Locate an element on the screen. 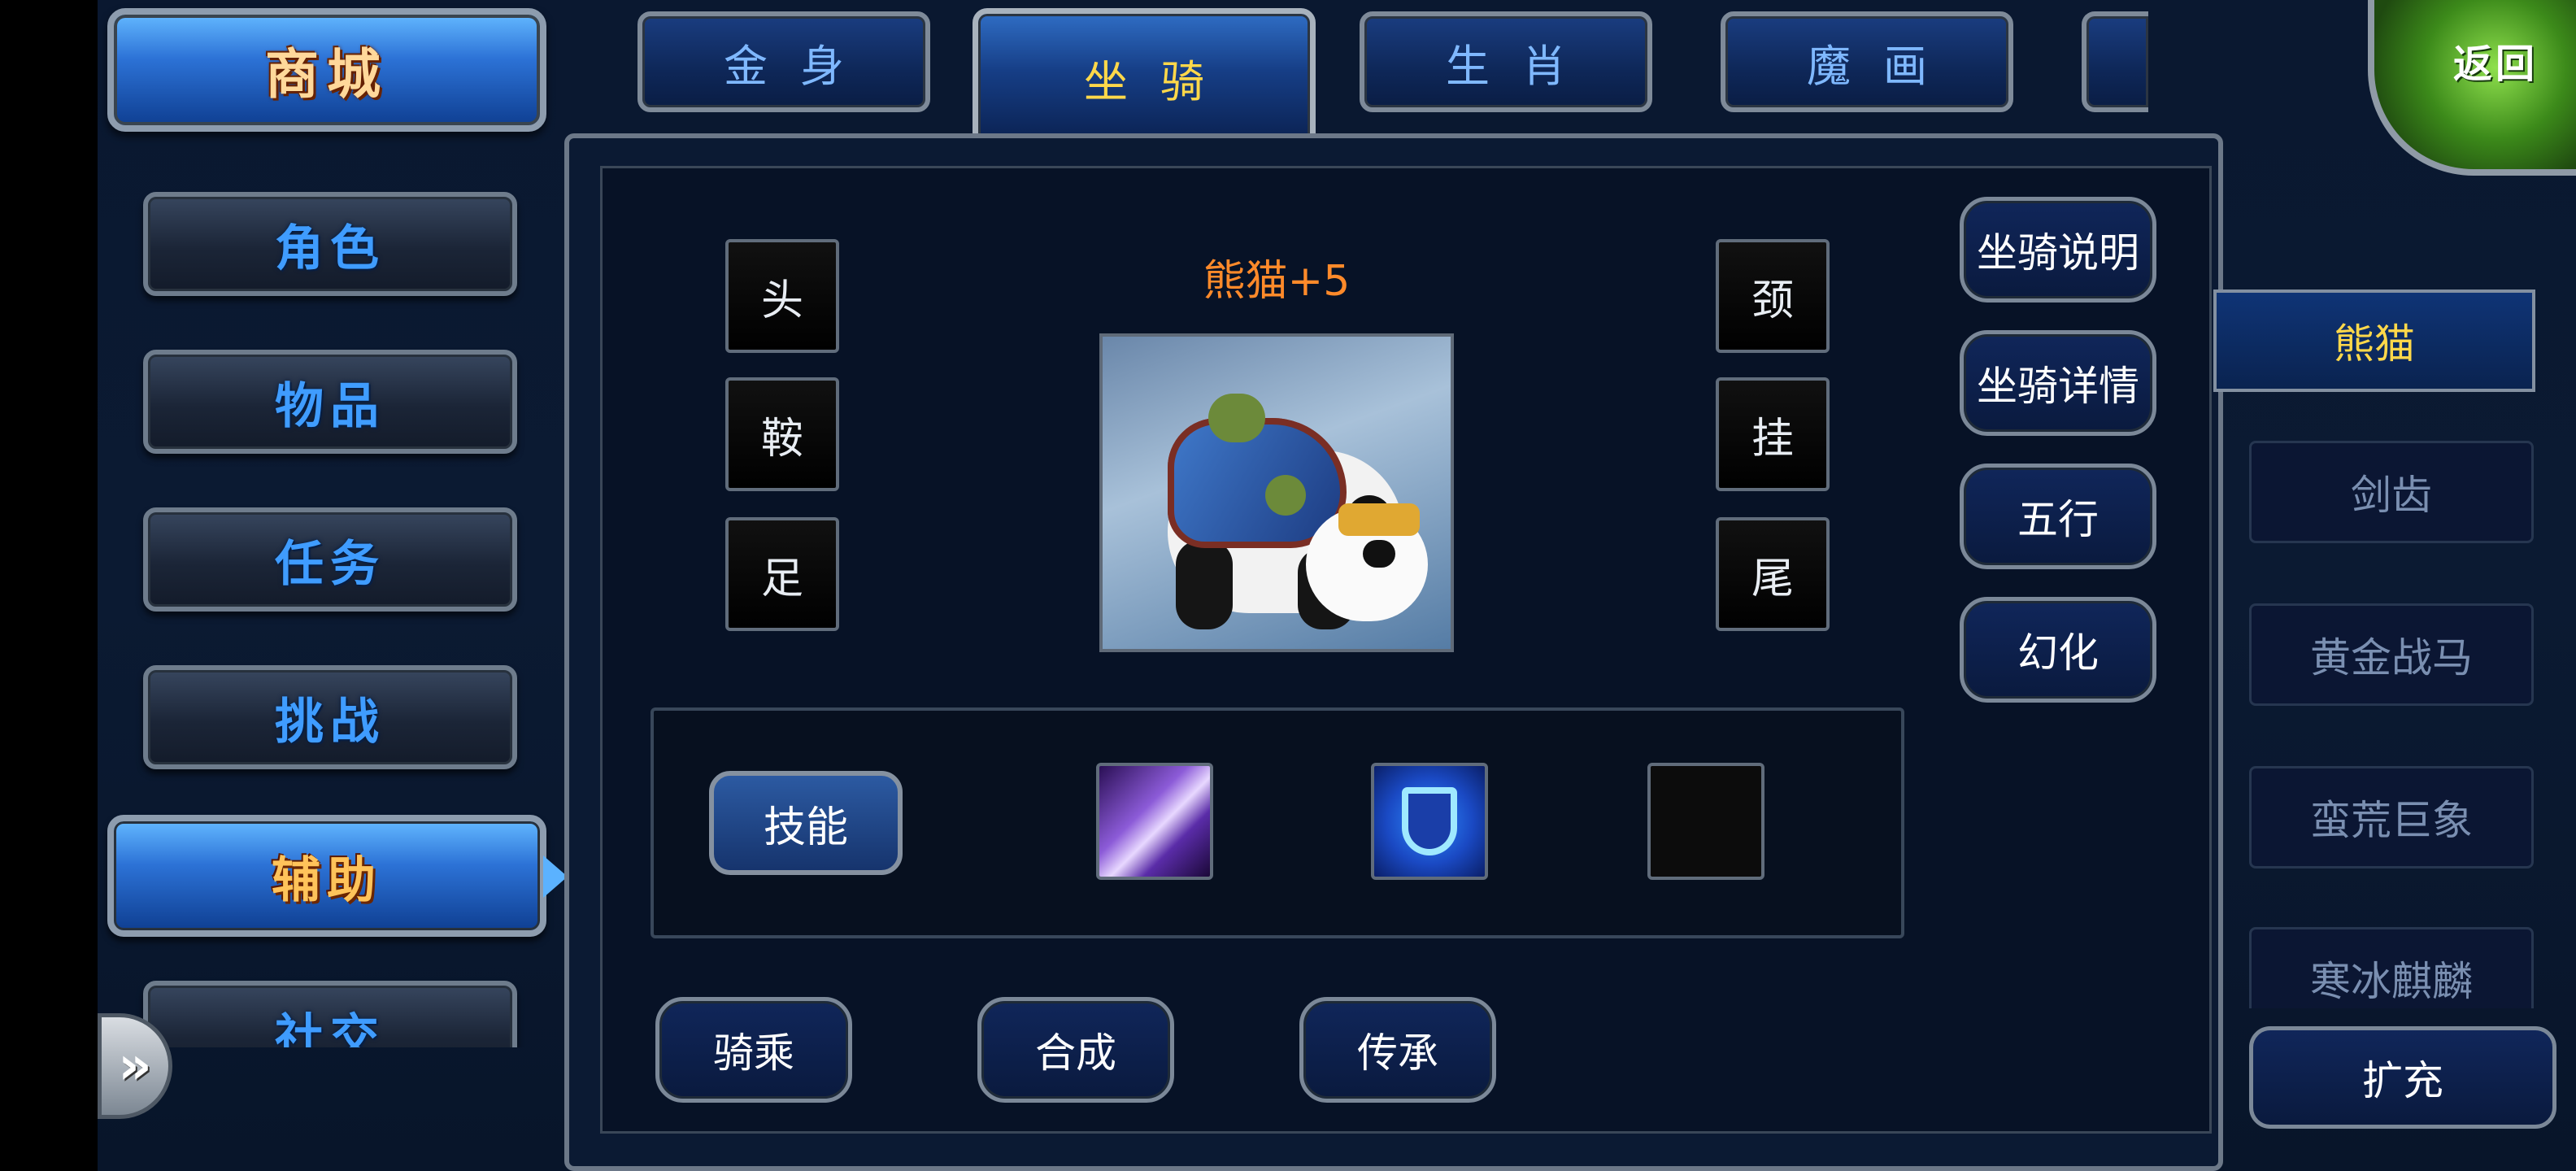  mount-list-label: 寒冰麒麟 is located at coordinates (2392, 982).